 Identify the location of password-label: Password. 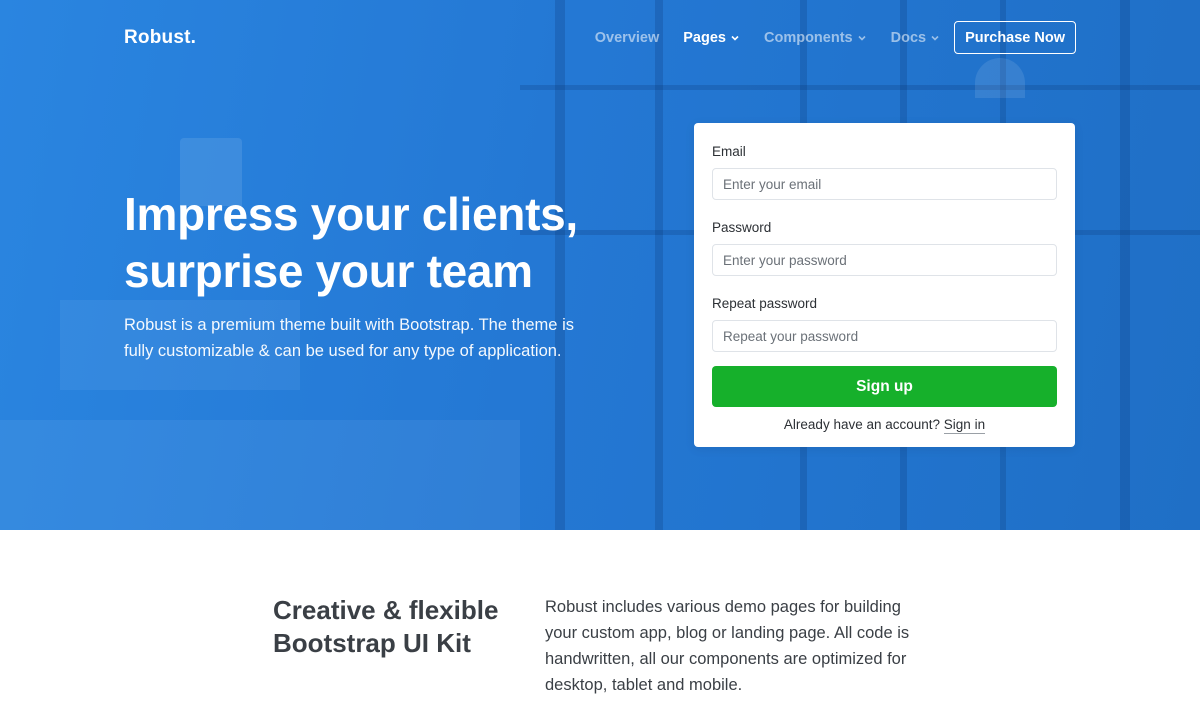
(742, 227).